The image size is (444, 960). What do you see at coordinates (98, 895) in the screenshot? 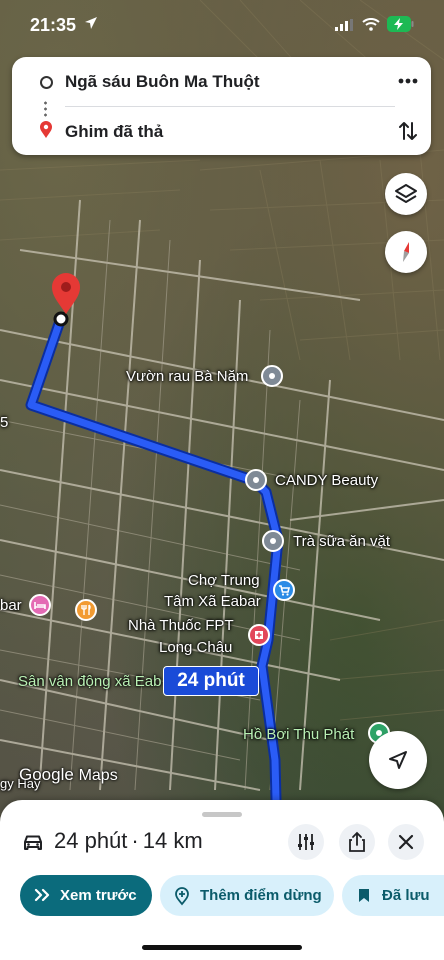
I see `preview-label: Xem trước` at bounding box center [98, 895].